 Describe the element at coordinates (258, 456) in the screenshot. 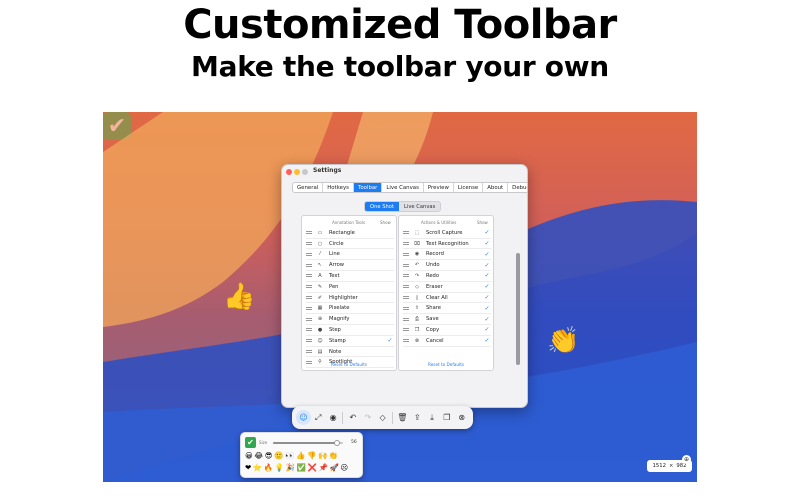

I see `emoji-option: 😂` at that location.